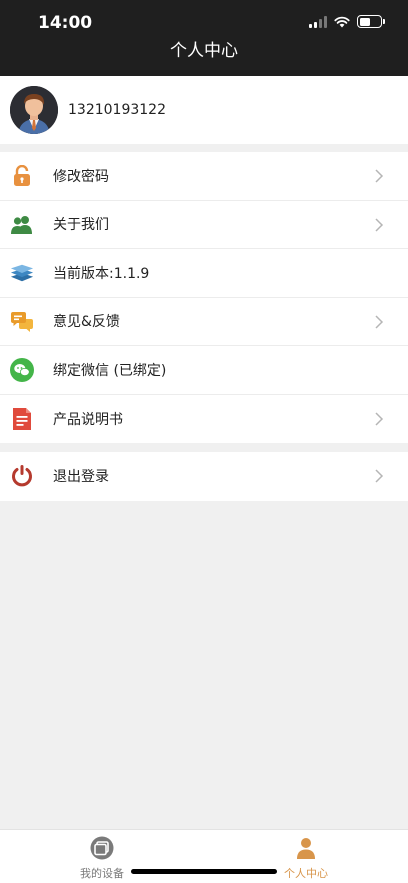 This screenshot has width=408, height=883. What do you see at coordinates (81, 225) in the screenshot?
I see `menu-label-about-us: 关于我们` at bounding box center [81, 225].